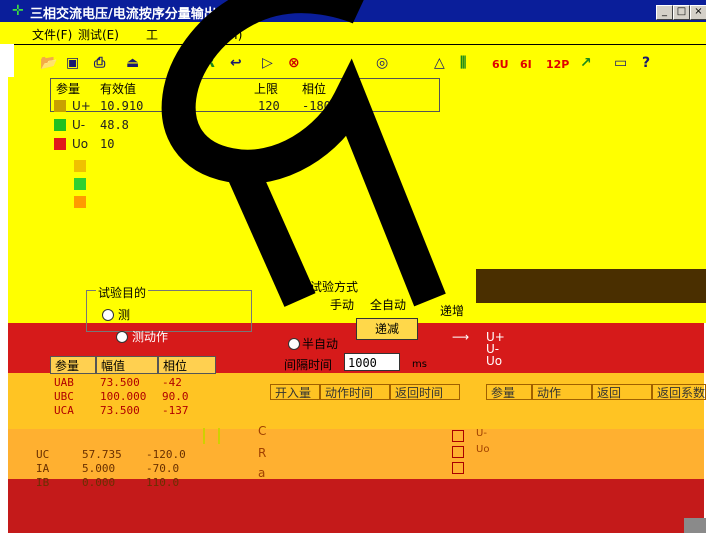 This screenshot has height=533, width=706. I want to click on return-icon: ↩, so click(236, 63).